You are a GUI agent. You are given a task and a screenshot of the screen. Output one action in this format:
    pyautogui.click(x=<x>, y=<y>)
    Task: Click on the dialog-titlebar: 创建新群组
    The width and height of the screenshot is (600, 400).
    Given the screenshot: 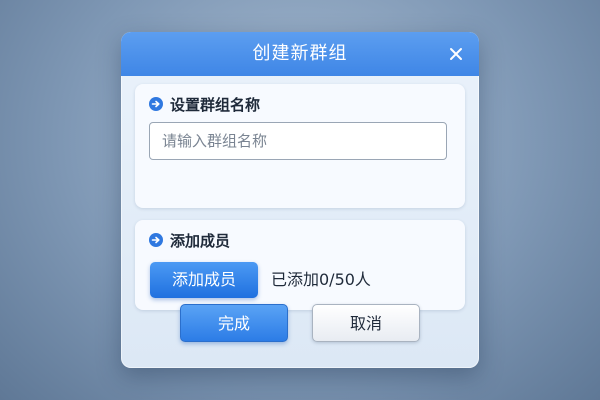 What is the action you would take?
    pyautogui.click(x=300, y=54)
    